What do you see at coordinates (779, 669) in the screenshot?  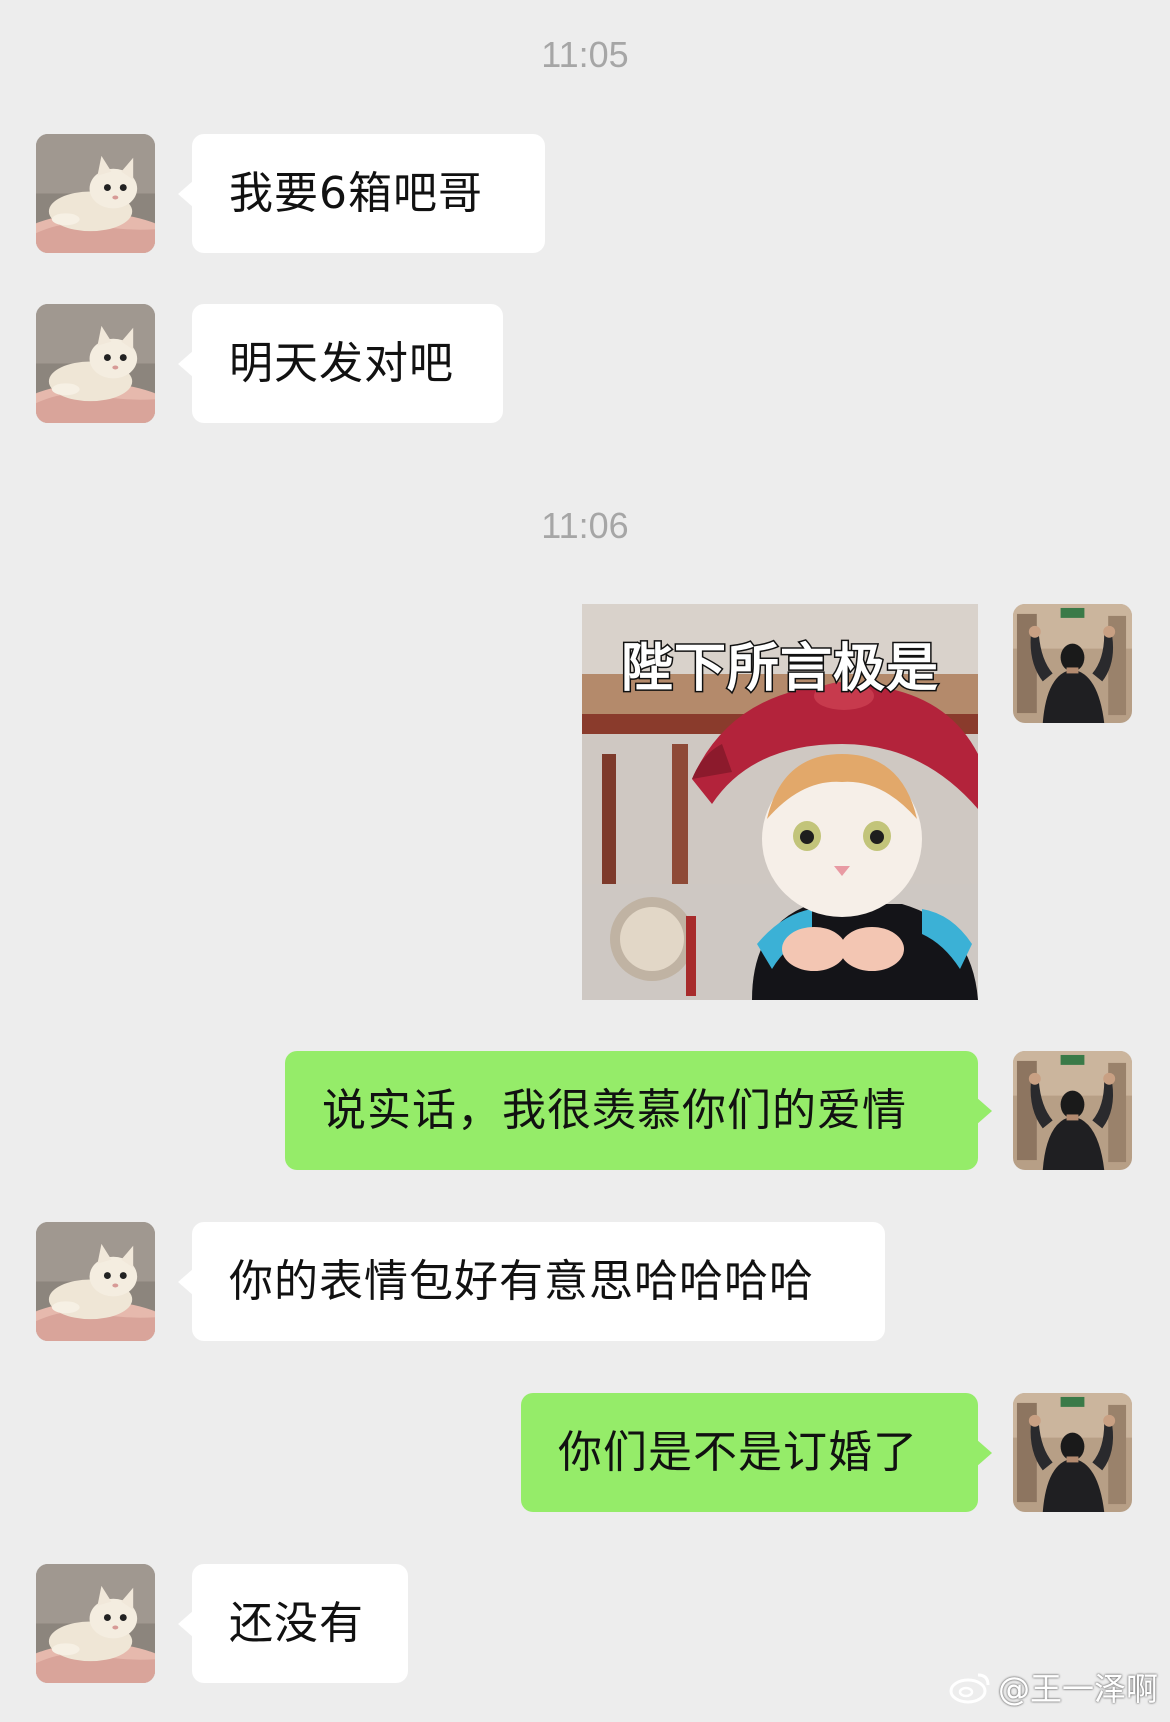 I see `sticker-caption: 陛下所言极是` at bounding box center [779, 669].